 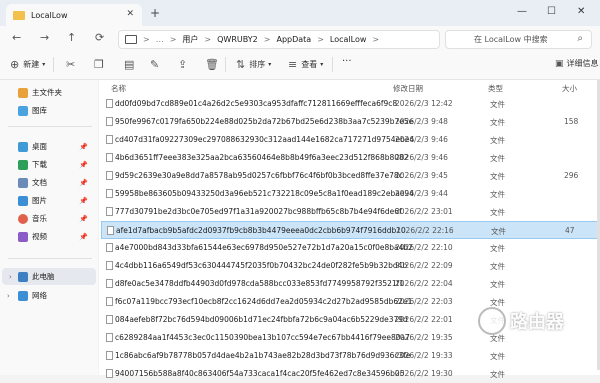 What do you see at coordinates (70, 64) in the screenshot?
I see `cut-icon: ✂` at bounding box center [70, 64].